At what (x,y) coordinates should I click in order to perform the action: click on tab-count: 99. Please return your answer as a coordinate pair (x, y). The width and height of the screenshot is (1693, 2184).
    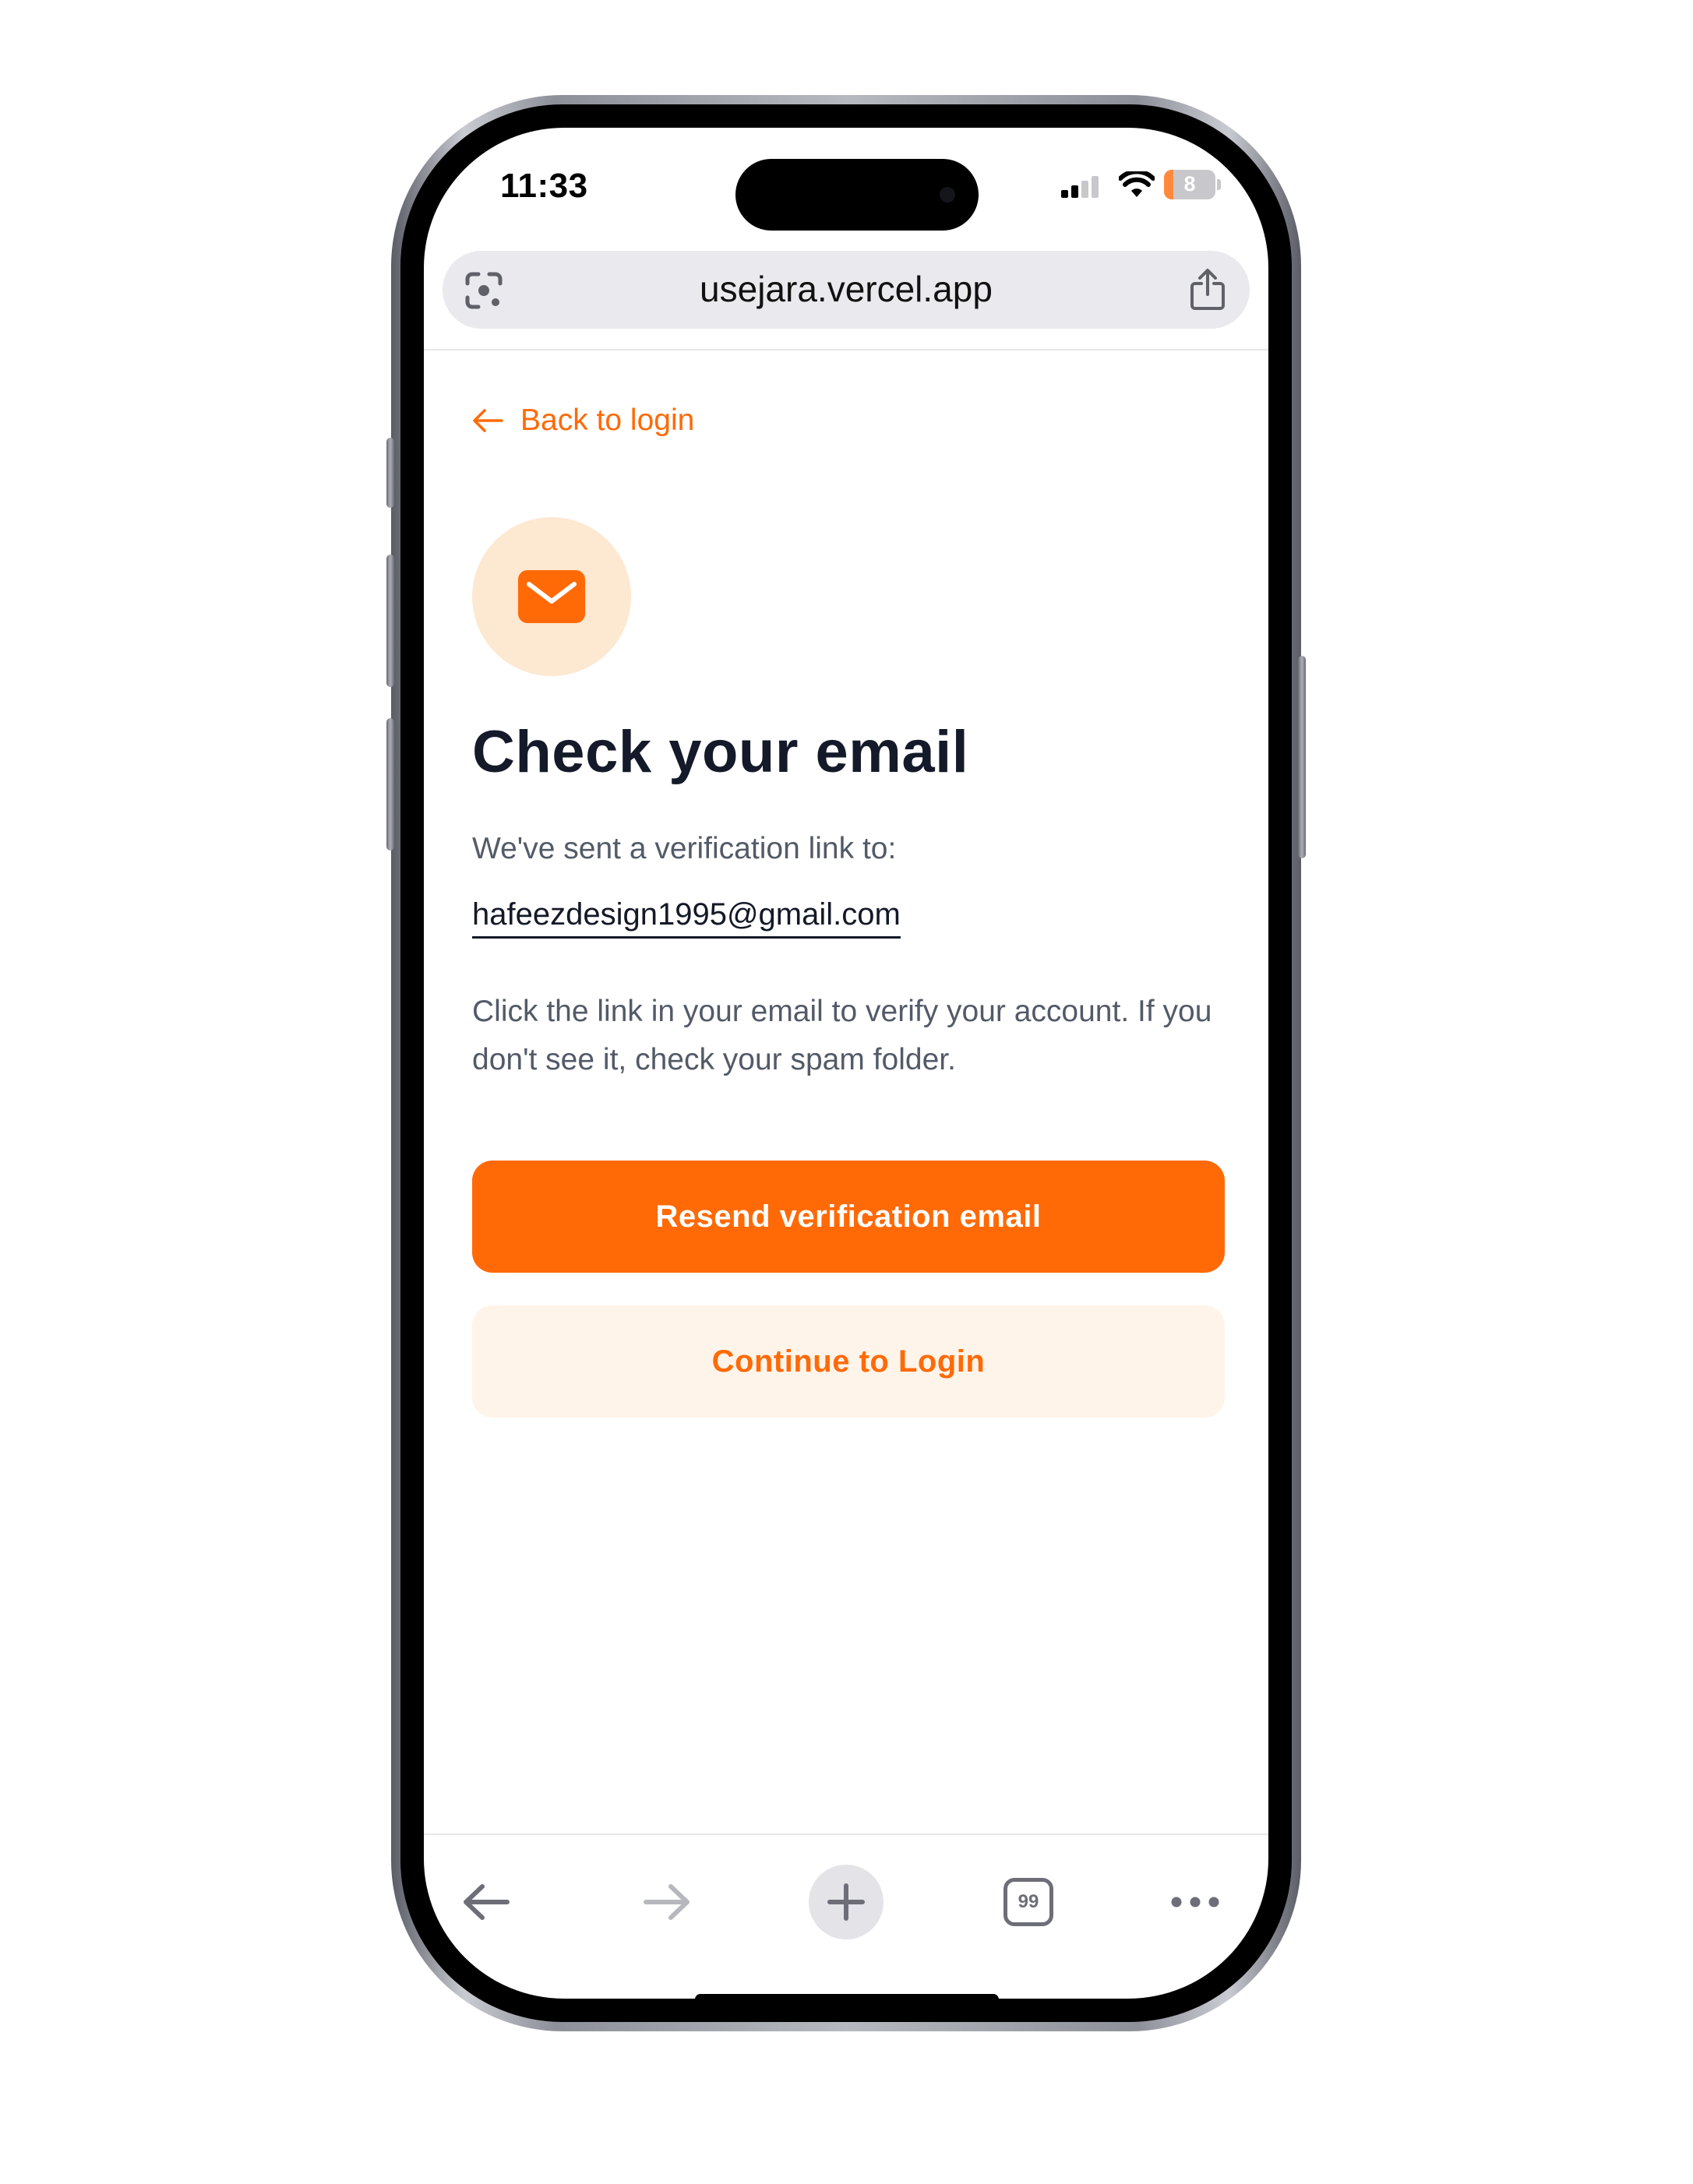
    Looking at the image, I should click on (1028, 1901).